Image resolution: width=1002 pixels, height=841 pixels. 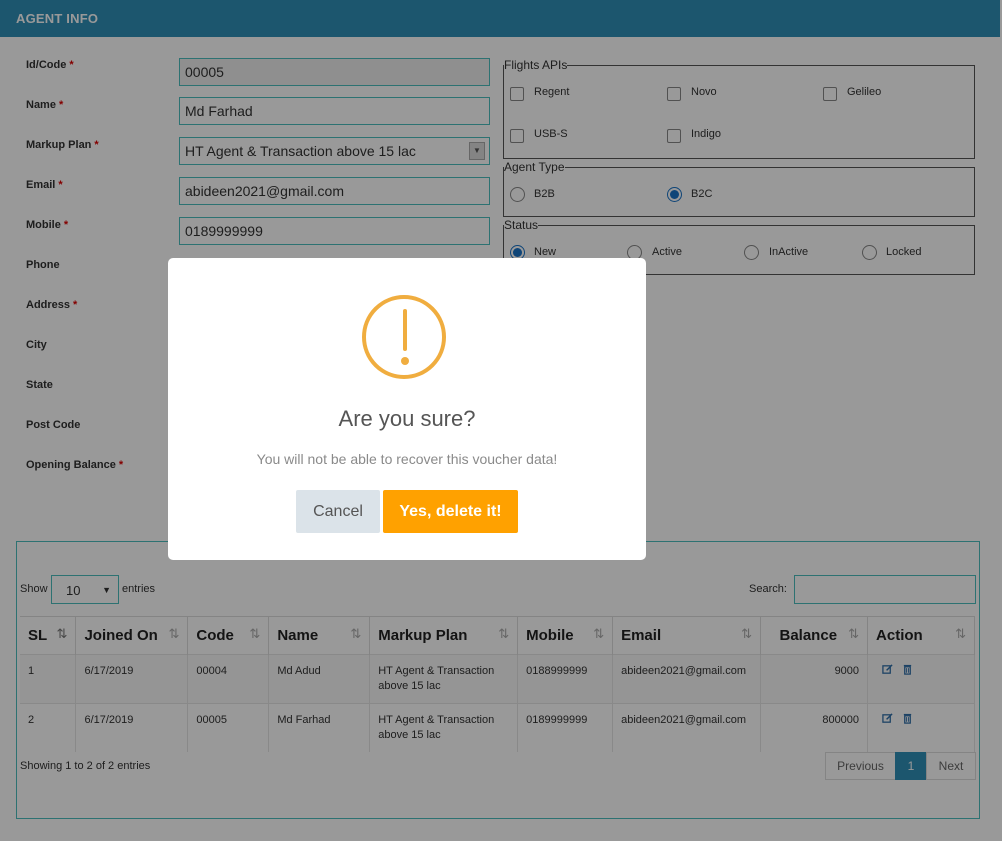 What do you see at coordinates (405, 361) in the screenshot?
I see `warning-icon-dot` at bounding box center [405, 361].